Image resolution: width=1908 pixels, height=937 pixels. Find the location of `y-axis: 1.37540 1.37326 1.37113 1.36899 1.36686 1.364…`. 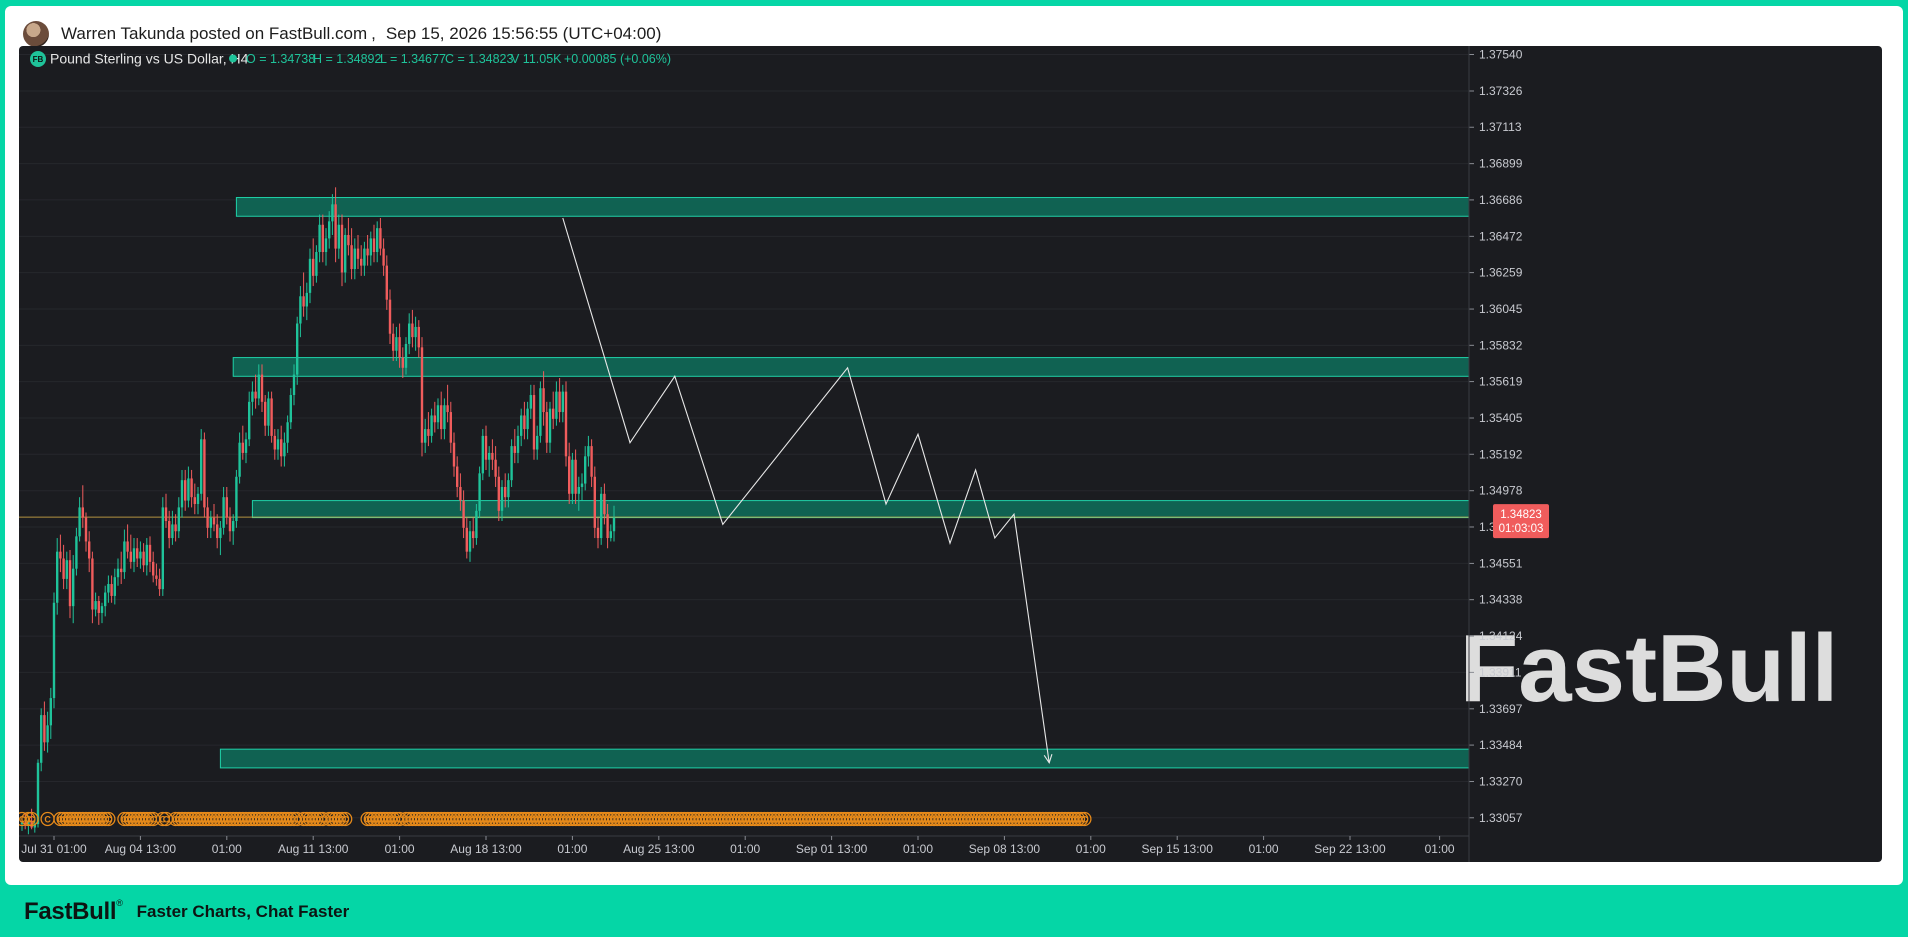

y-axis: 1.37540 1.37326 1.37113 1.36899 1.36686 1.364… is located at coordinates (1495, 454).